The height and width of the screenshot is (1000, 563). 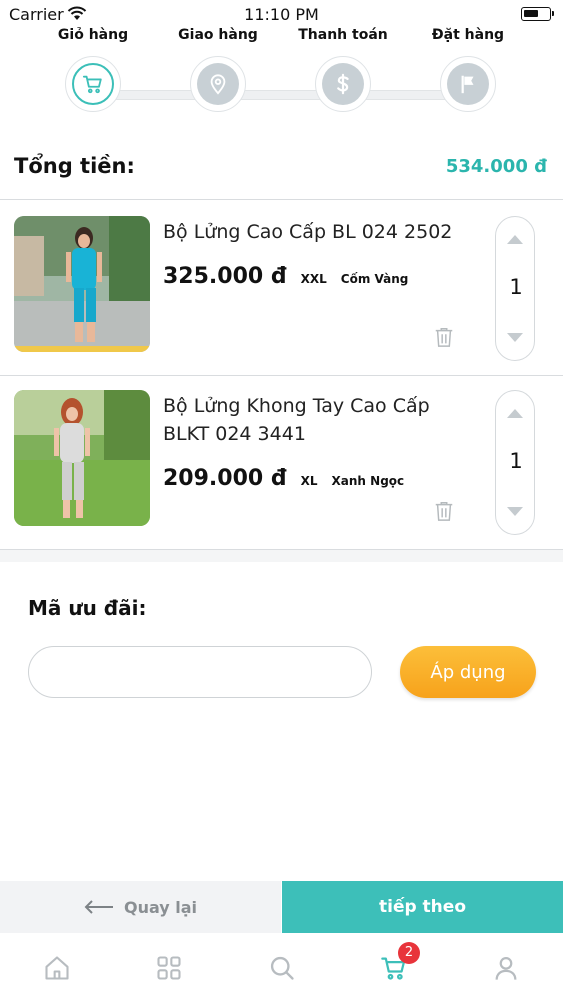 I want to click on cart-icon, so click(x=93, y=84).